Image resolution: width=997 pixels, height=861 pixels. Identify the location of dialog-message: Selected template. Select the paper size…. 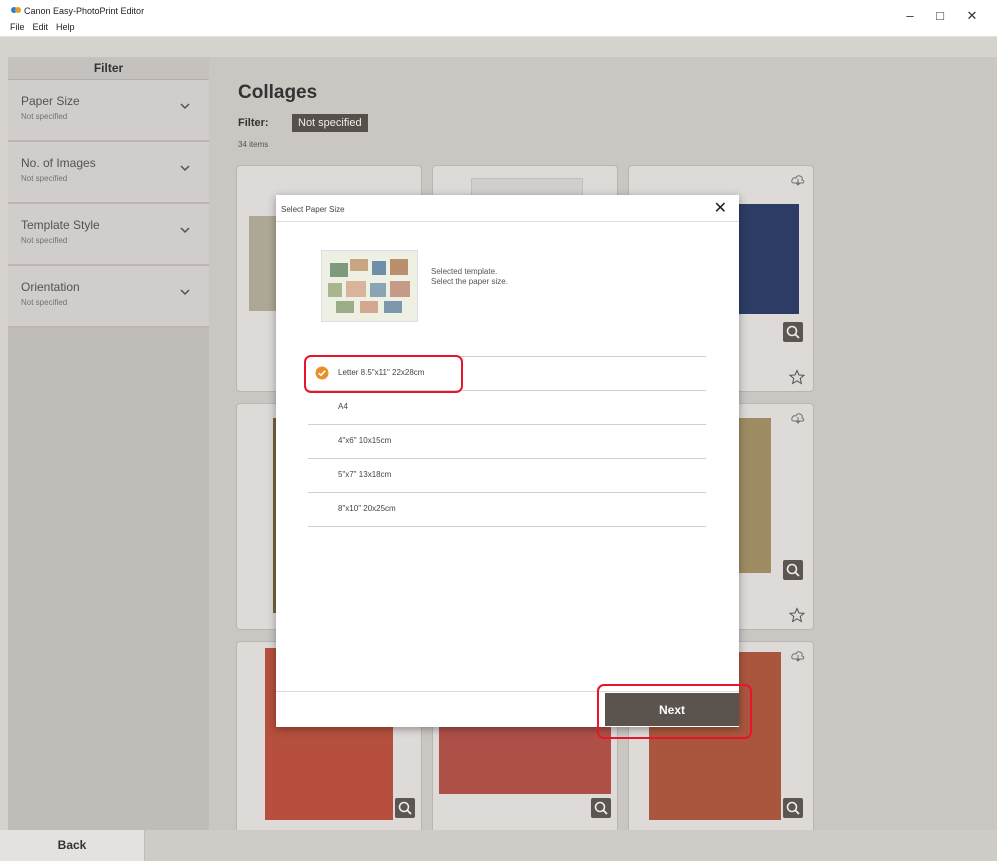
(469, 277).